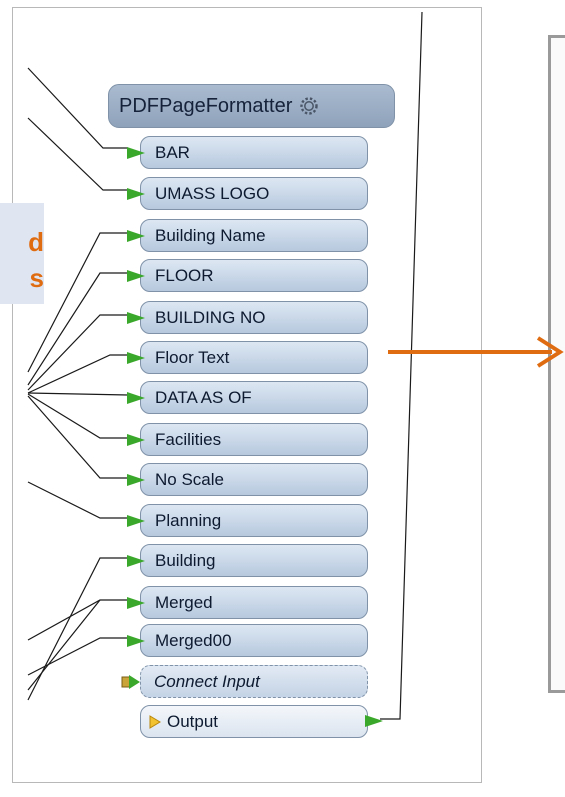  I want to click on port-label: DATA AS OF, so click(203, 397).